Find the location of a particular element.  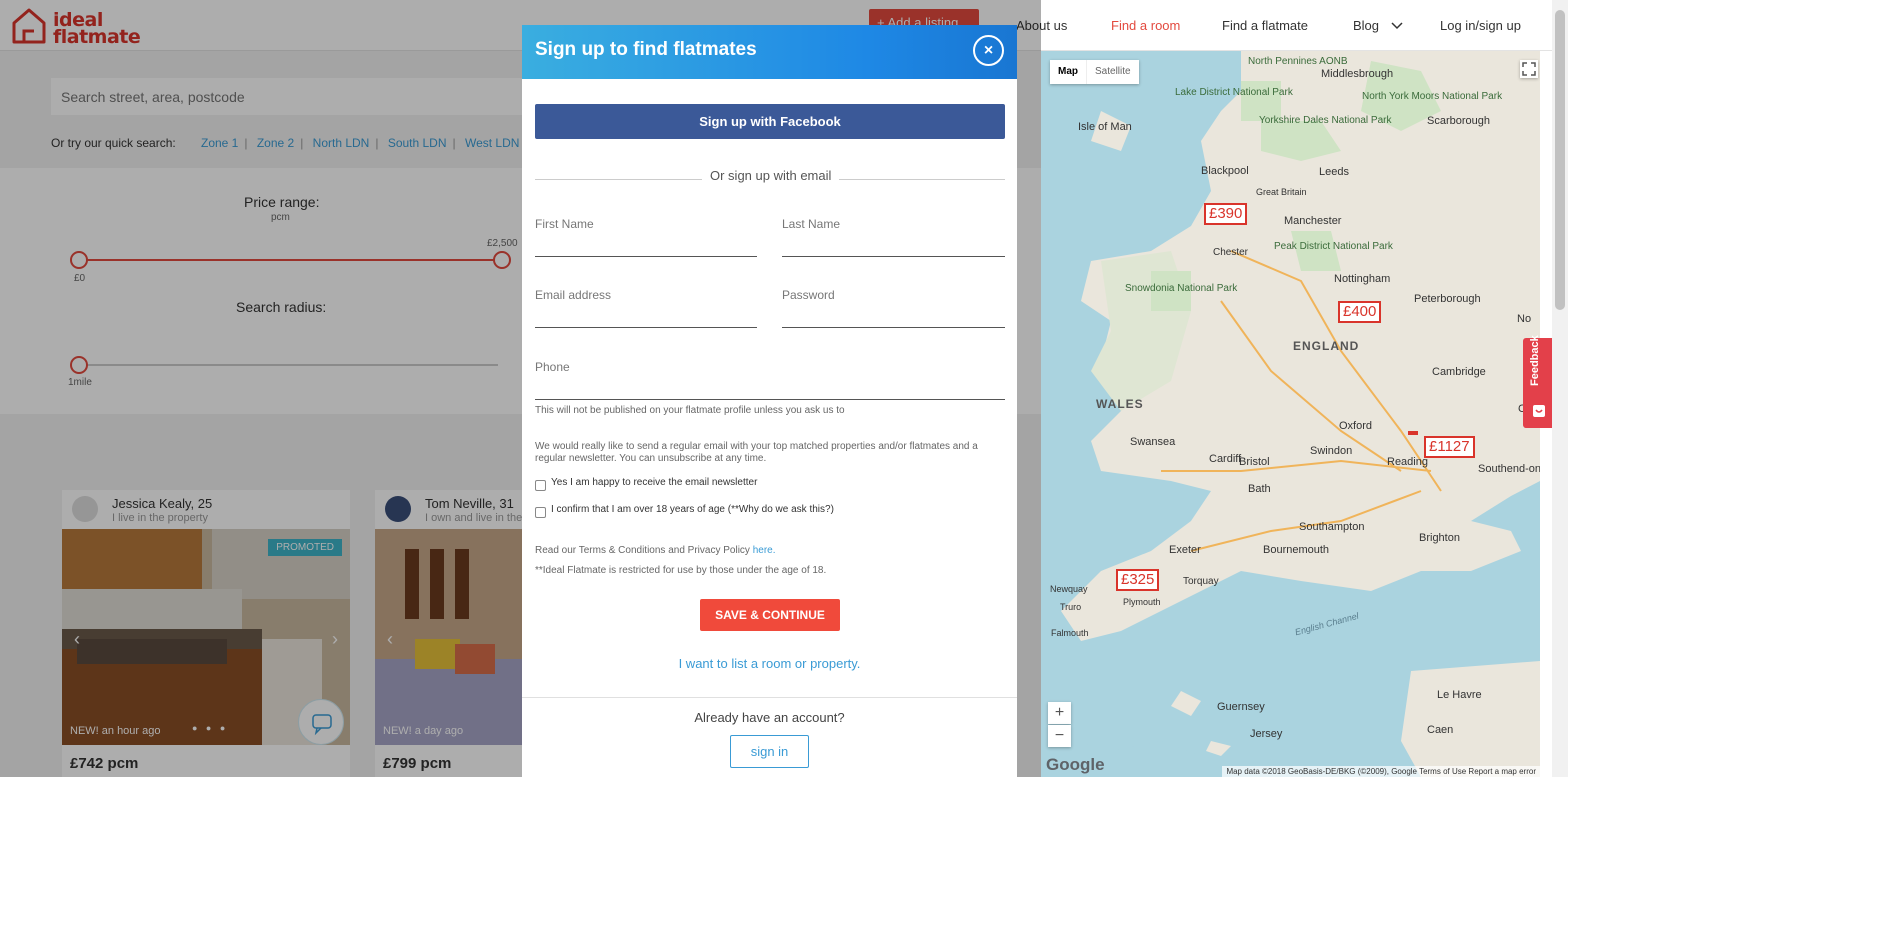

map-label-england: ENGLAND is located at coordinates (1326, 346).